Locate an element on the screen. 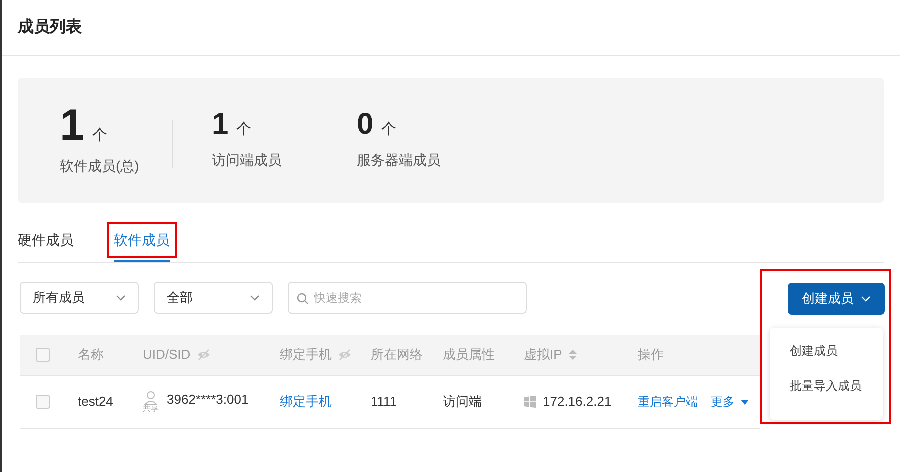  table-cell: test24 is located at coordinates (96, 401).